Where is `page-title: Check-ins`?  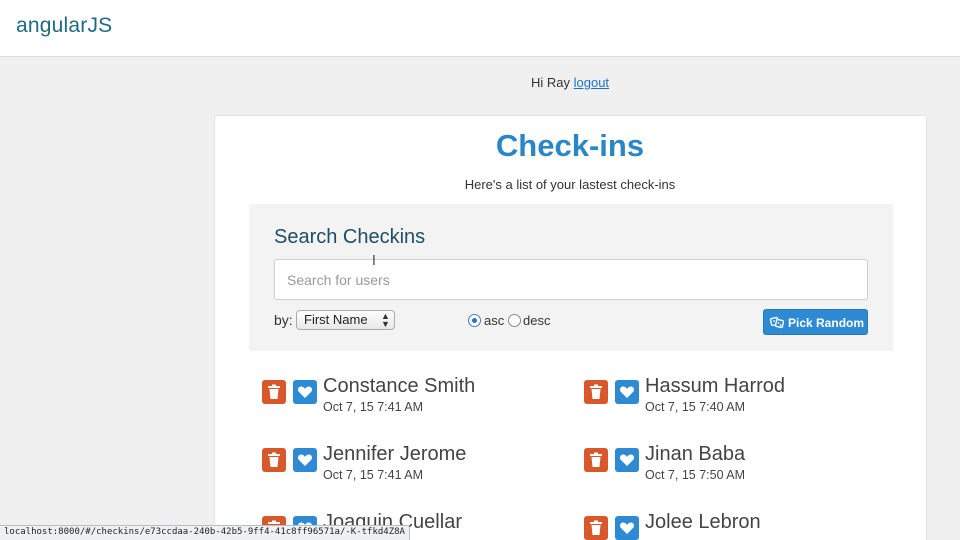 page-title: Check-ins is located at coordinates (570, 145).